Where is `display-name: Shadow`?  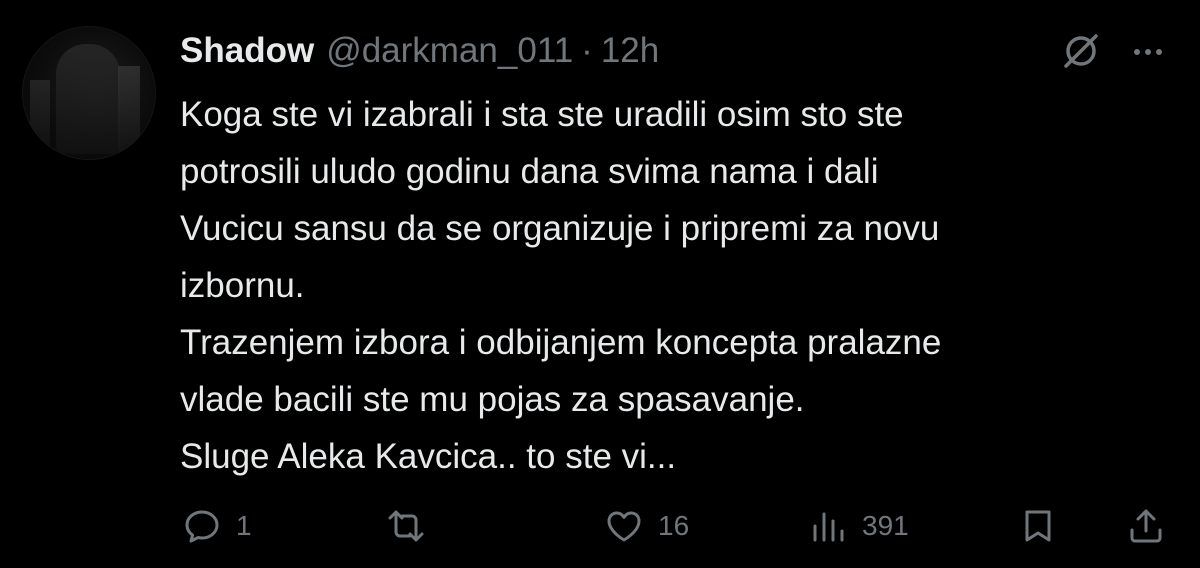
display-name: Shadow is located at coordinates (247, 51).